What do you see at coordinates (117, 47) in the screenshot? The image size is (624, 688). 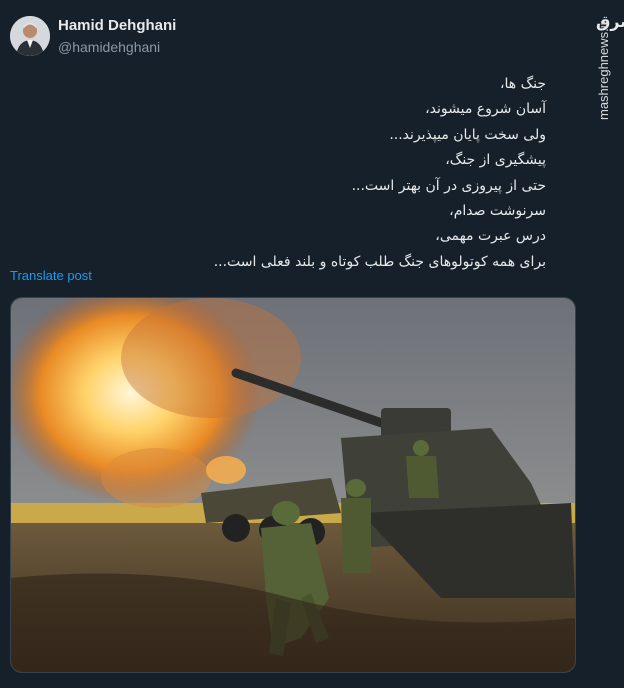 I see `author-handle: @hamidehghani` at bounding box center [117, 47].